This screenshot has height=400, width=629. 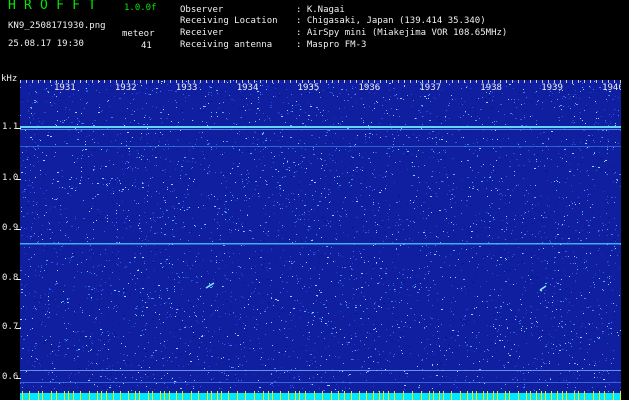 What do you see at coordinates (552, 88) in the screenshot?
I see `time-label: 1939` at bounding box center [552, 88].